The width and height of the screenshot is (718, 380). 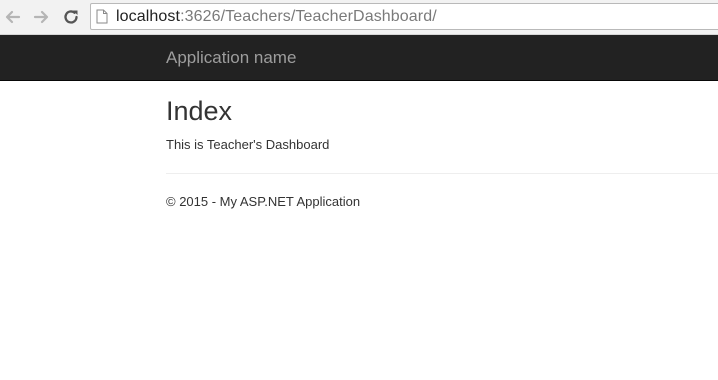 I want to click on back-arrow-icon, so click(x=13, y=17).